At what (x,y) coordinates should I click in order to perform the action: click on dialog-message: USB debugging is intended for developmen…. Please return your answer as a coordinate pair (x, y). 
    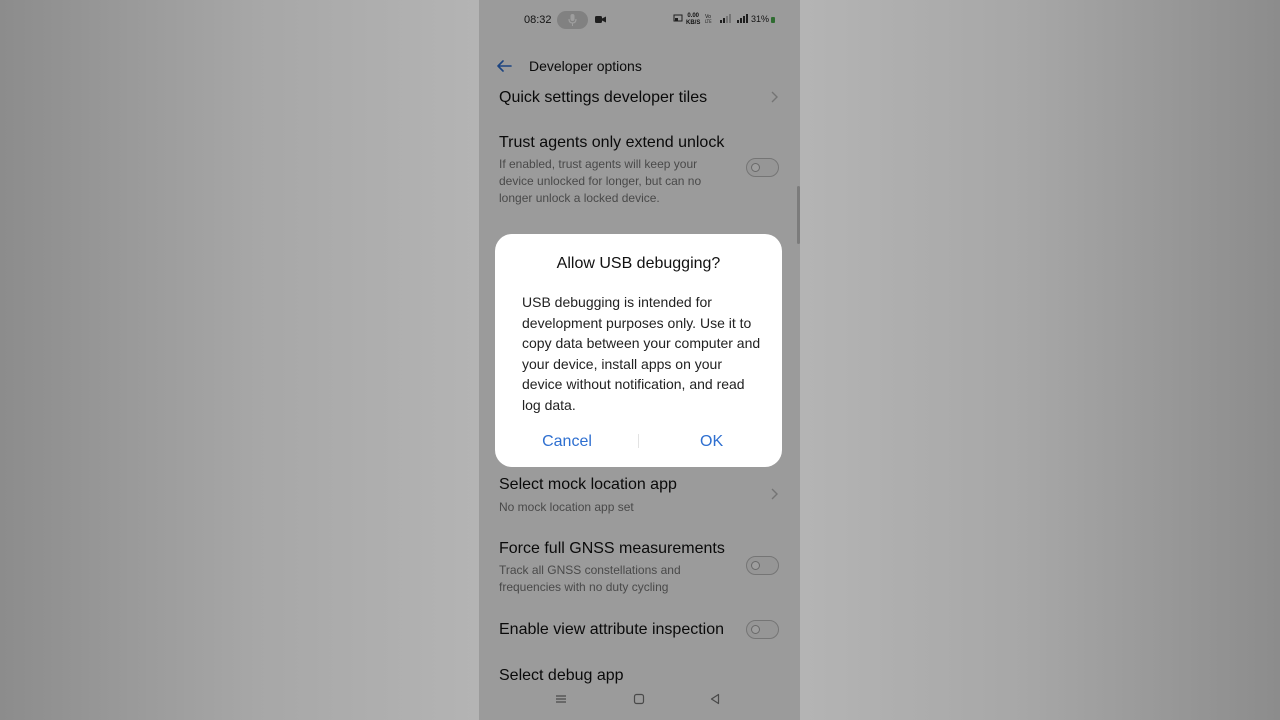
    Looking at the image, I should click on (641, 353).